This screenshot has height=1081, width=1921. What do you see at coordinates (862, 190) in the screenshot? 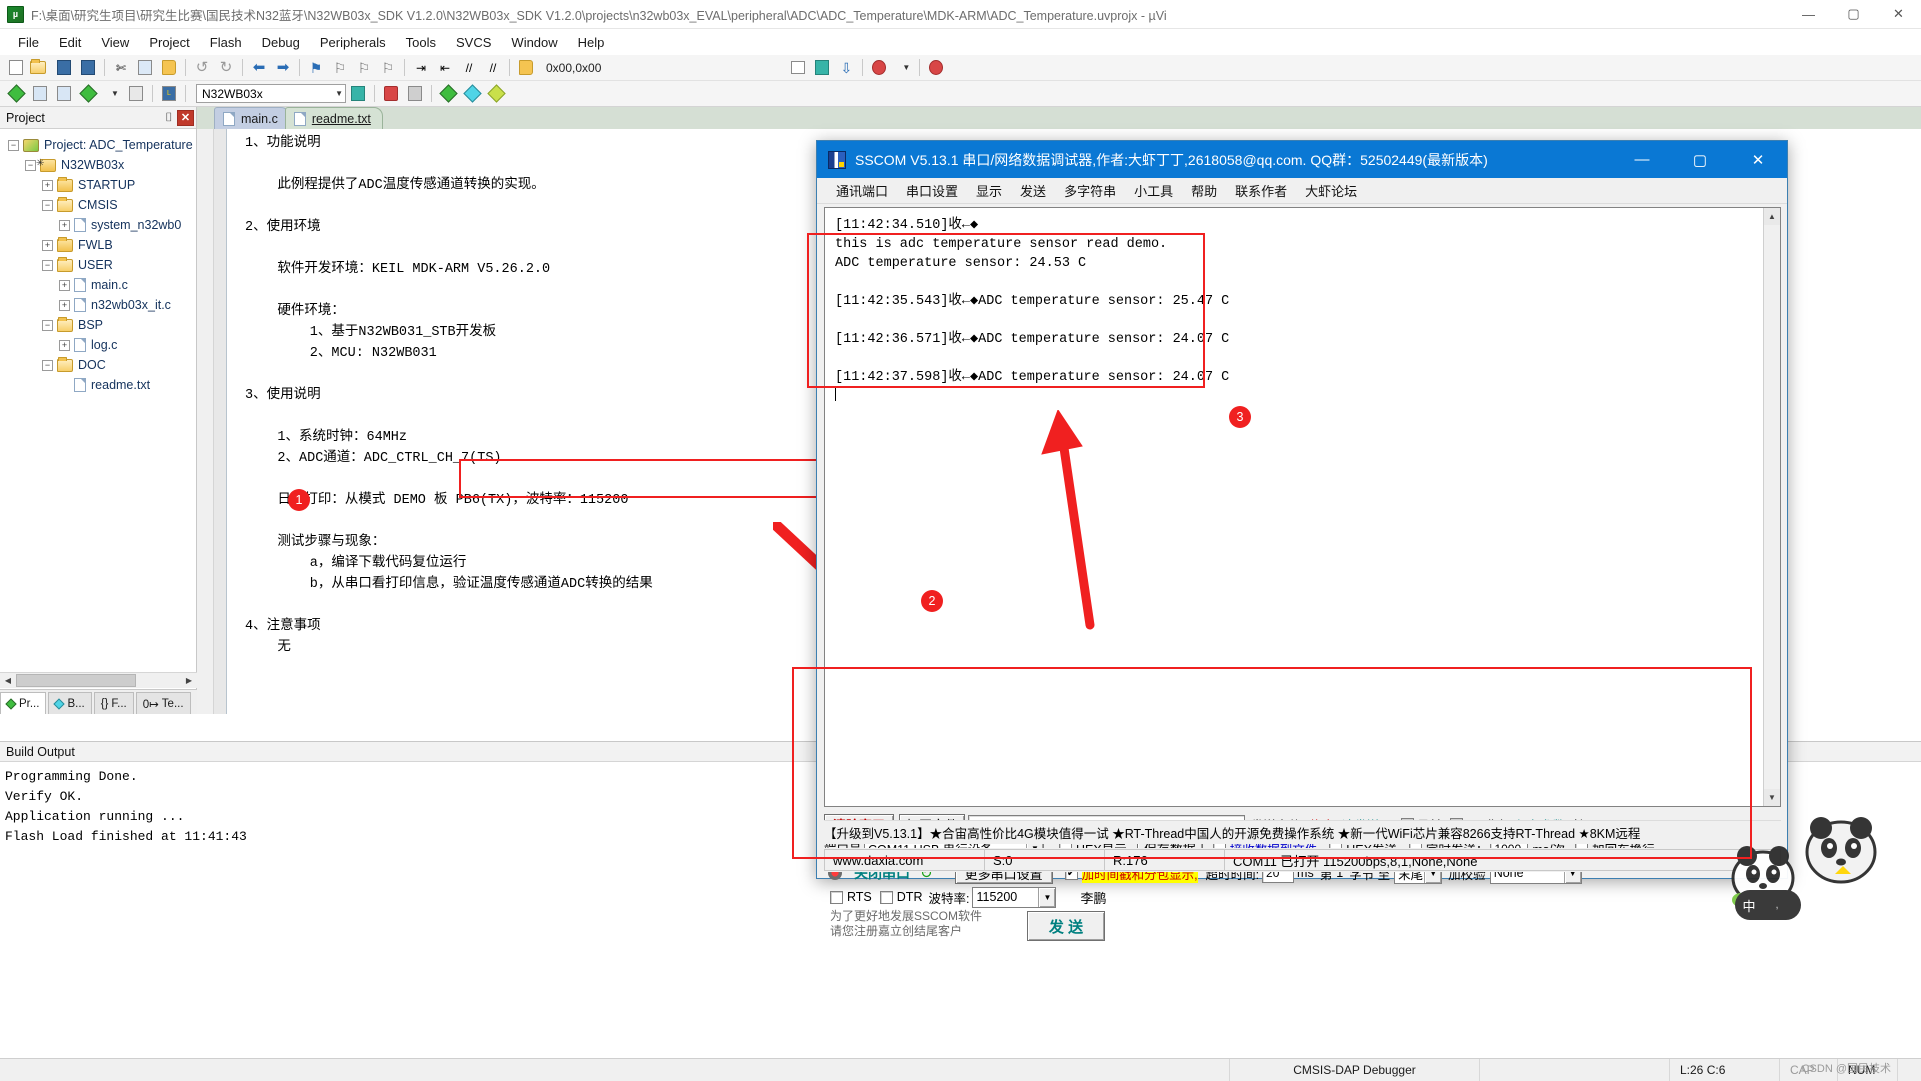
I see `sscom-menu-comm-port: 通讯端口` at bounding box center [862, 190].